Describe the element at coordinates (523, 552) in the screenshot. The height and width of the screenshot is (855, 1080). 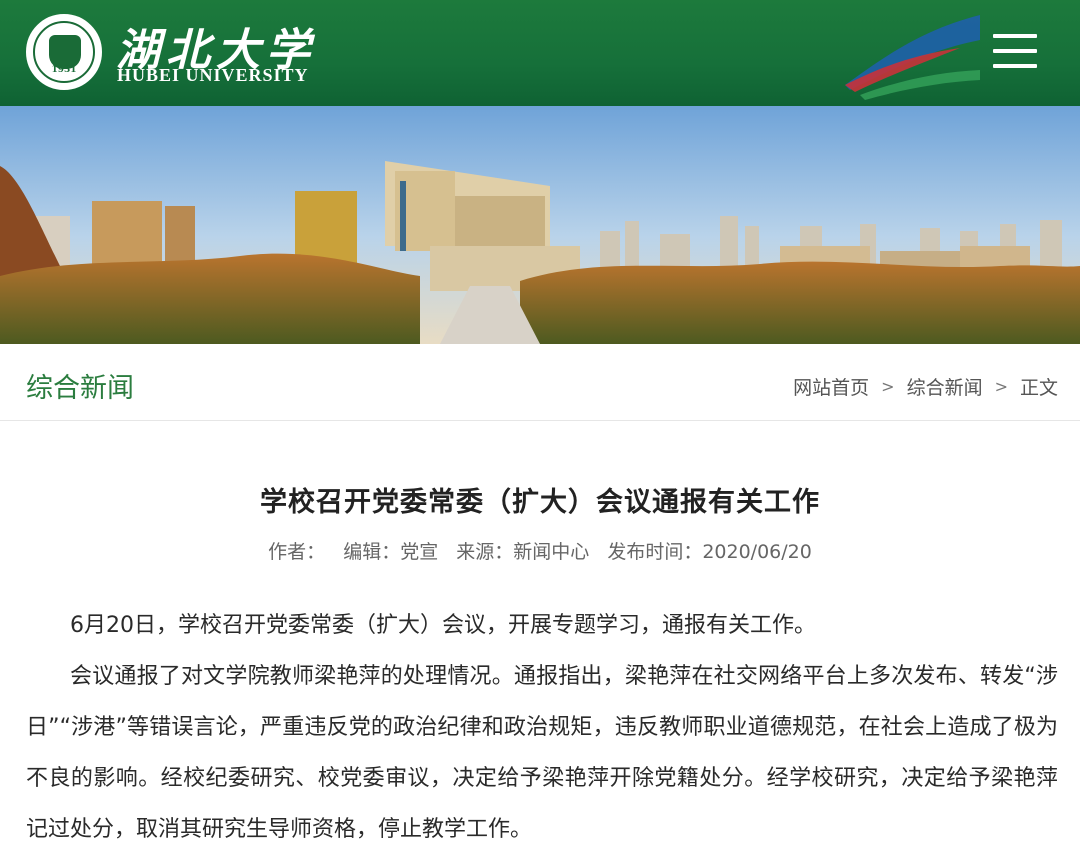
I see `meta-source: 来源：新闻中心` at that location.